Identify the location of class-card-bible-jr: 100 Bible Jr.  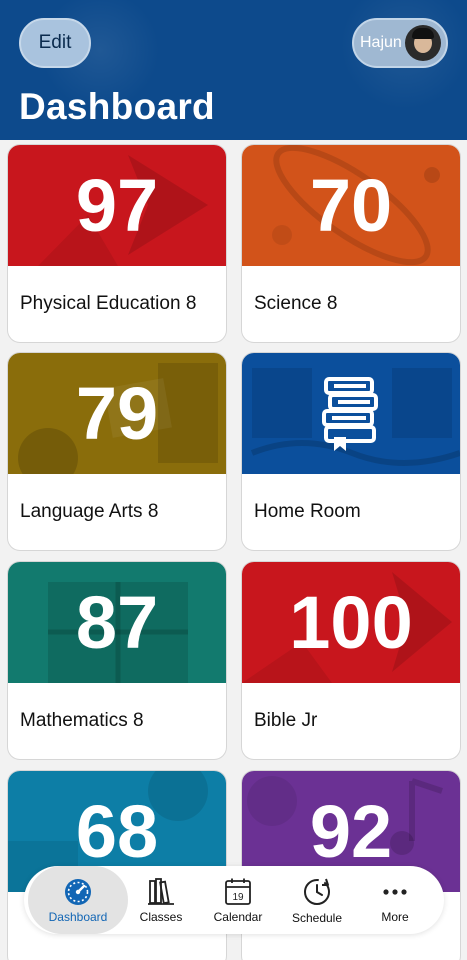
(351, 660).